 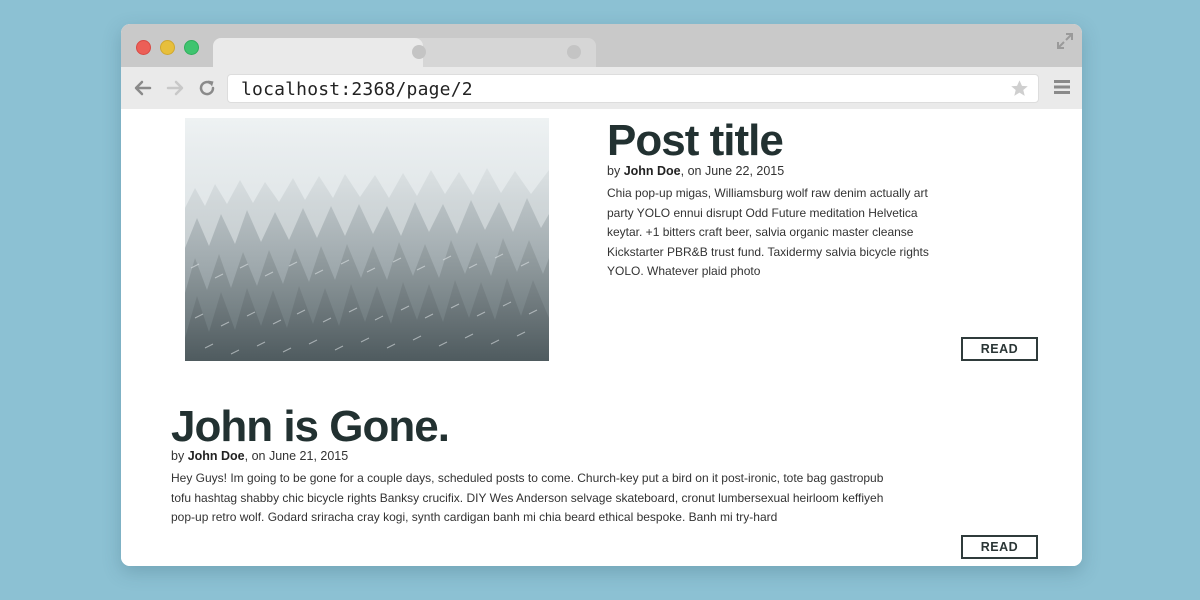 I want to click on post-image-snowy-forest, so click(x=367, y=239).